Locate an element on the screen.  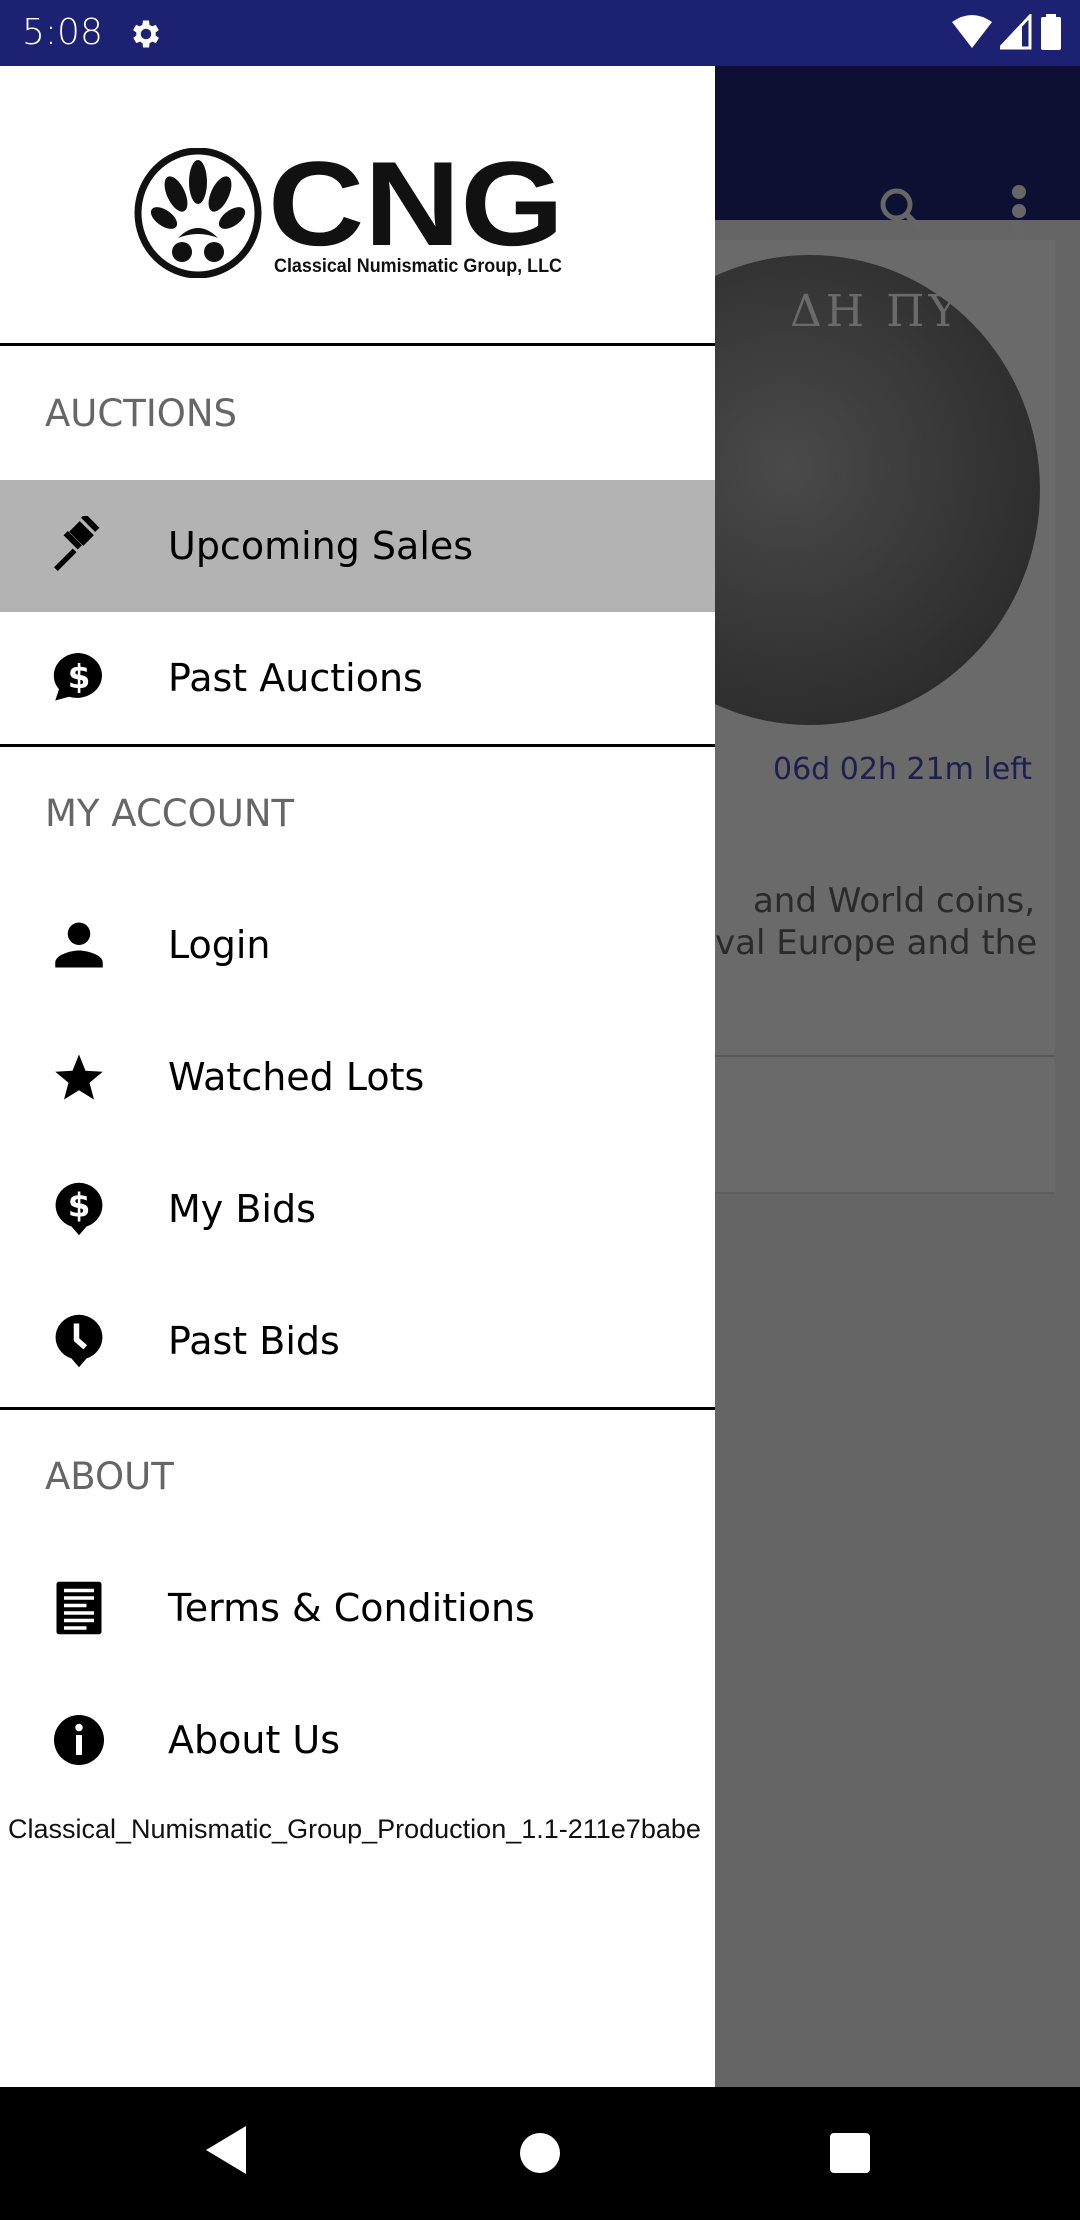
gear-icon is located at coordinates (146, 34).